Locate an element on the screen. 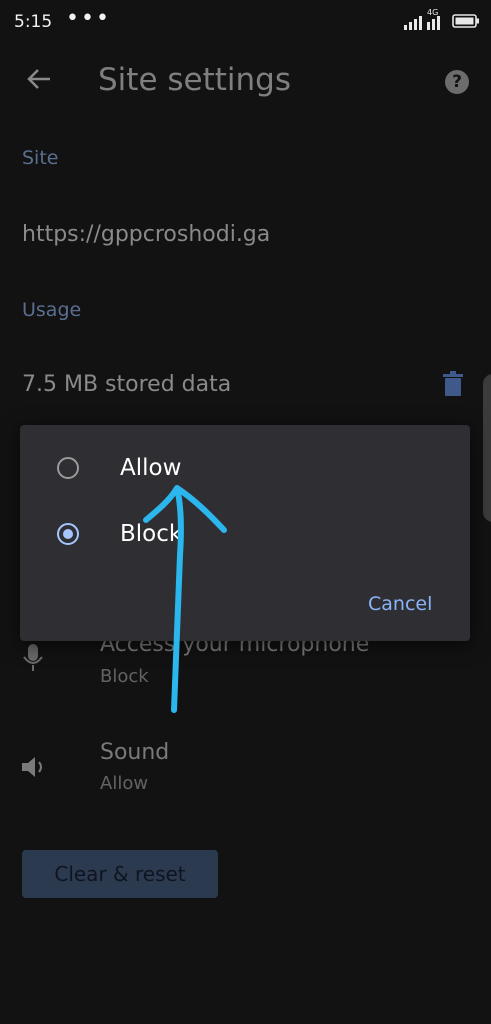  help-icon: ? is located at coordinates (457, 82).